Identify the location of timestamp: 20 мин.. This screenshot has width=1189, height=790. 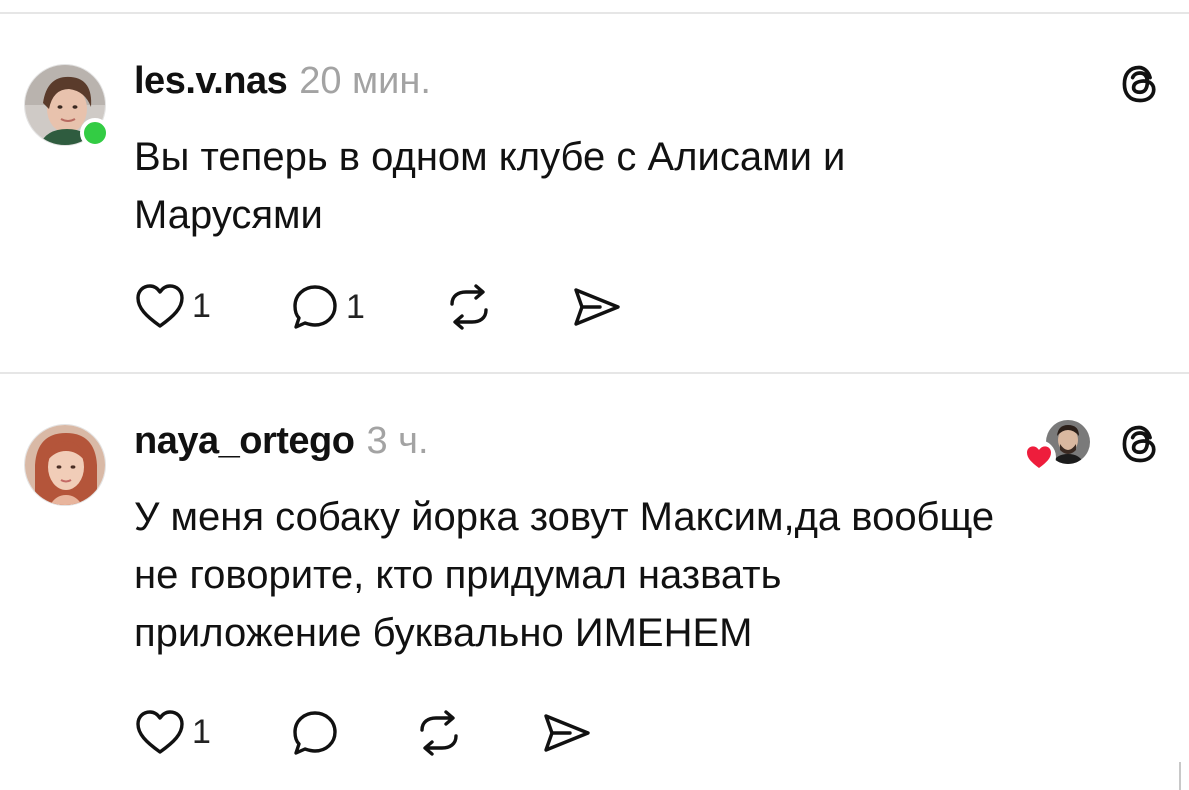
(365, 81).